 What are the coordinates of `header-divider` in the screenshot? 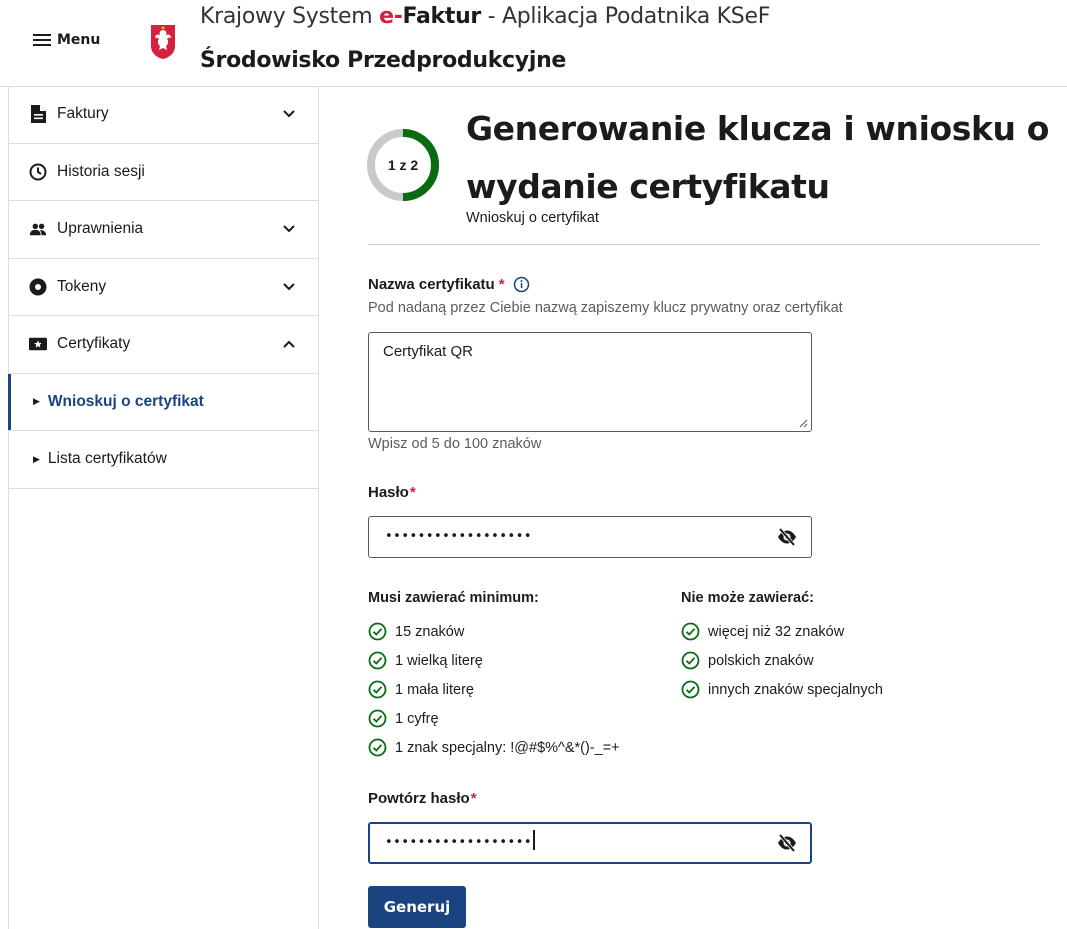 It's located at (693, 86).